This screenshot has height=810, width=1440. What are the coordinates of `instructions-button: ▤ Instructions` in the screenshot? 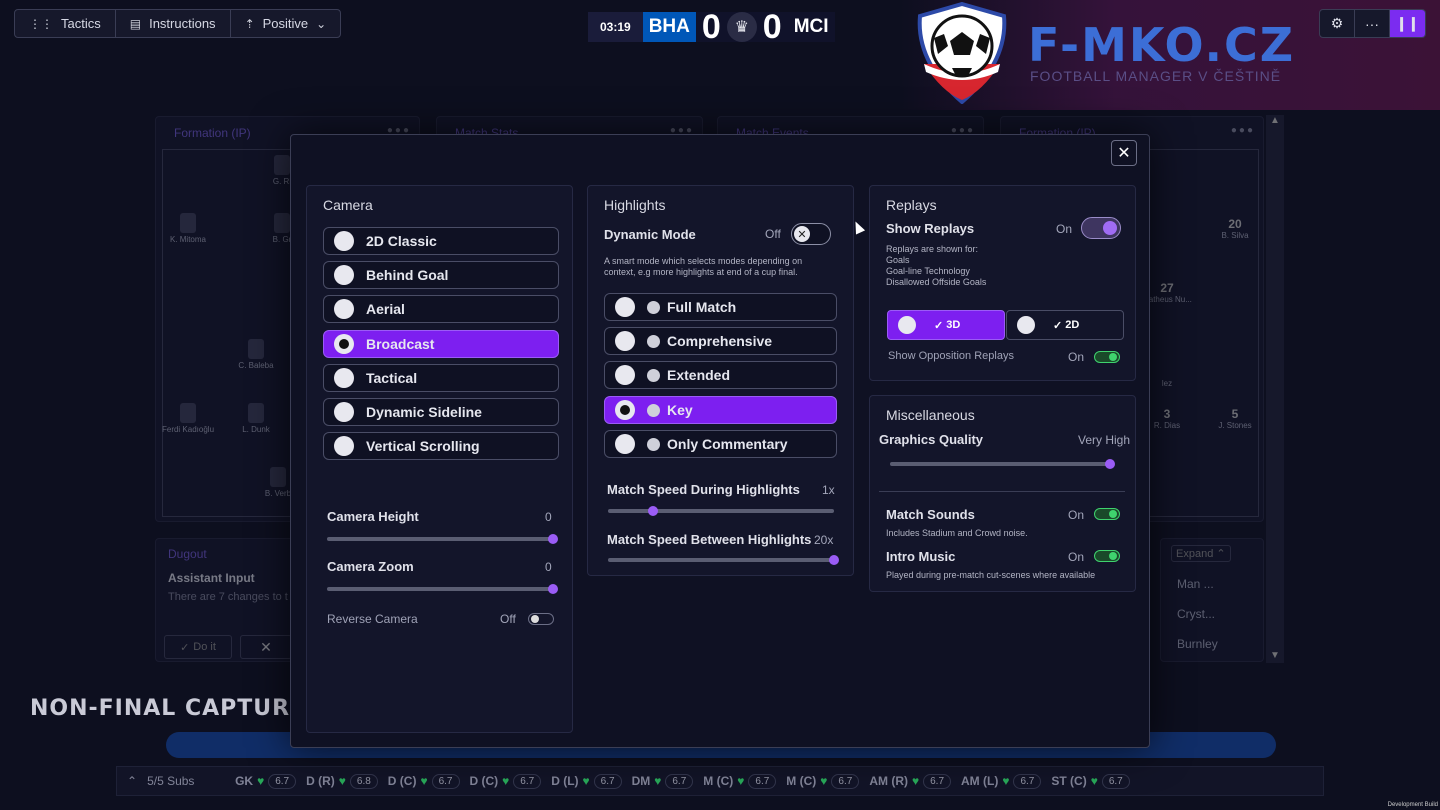 It's located at (173, 23).